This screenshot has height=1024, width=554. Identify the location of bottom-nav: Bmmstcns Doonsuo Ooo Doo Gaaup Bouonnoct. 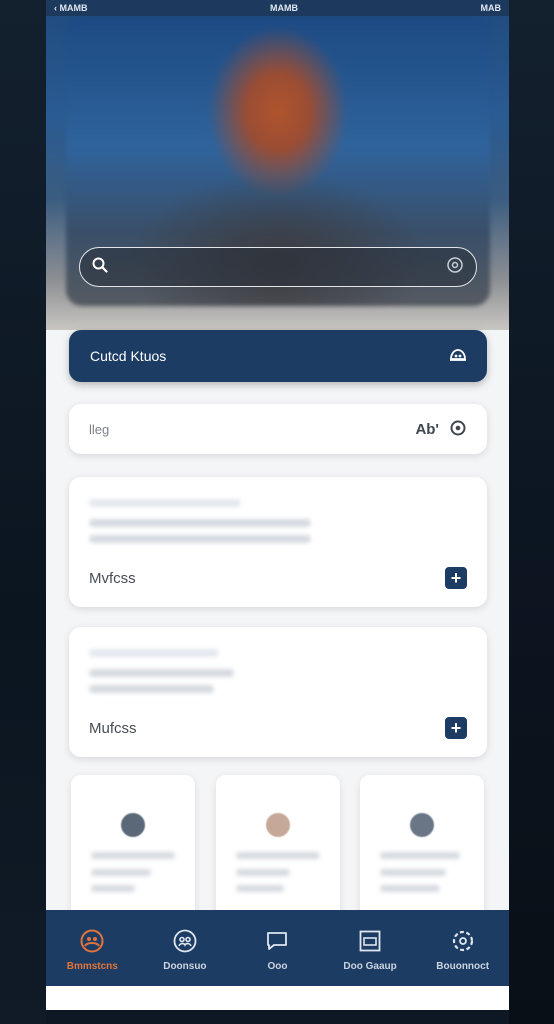
(277, 948).